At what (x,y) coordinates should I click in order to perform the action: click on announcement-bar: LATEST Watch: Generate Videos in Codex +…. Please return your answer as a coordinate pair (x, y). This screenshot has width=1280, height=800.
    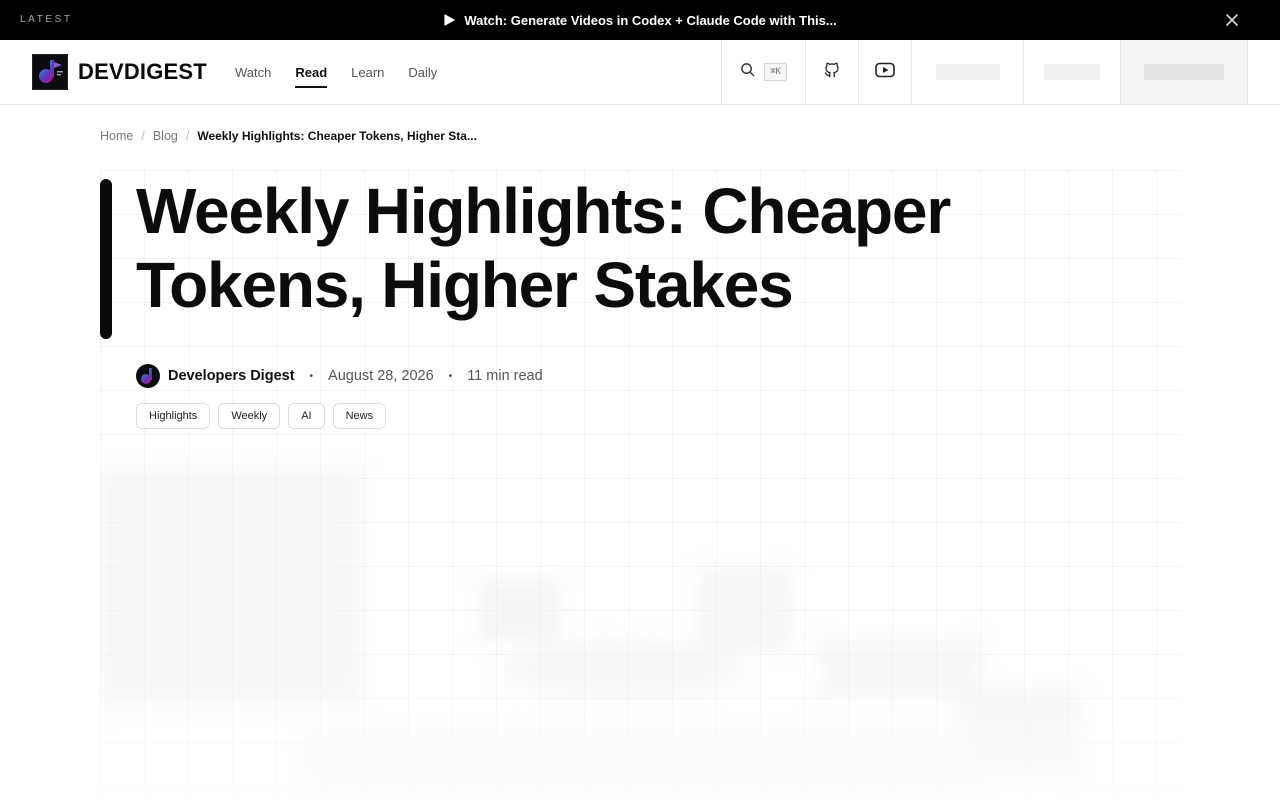
    Looking at the image, I should click on (640, 20).